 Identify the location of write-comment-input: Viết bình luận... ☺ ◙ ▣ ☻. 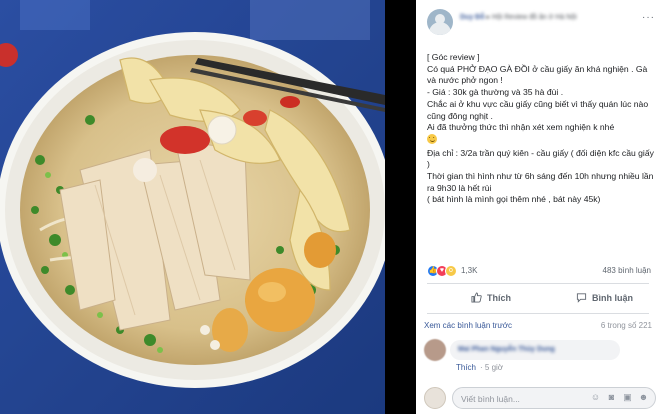
(554, 398).